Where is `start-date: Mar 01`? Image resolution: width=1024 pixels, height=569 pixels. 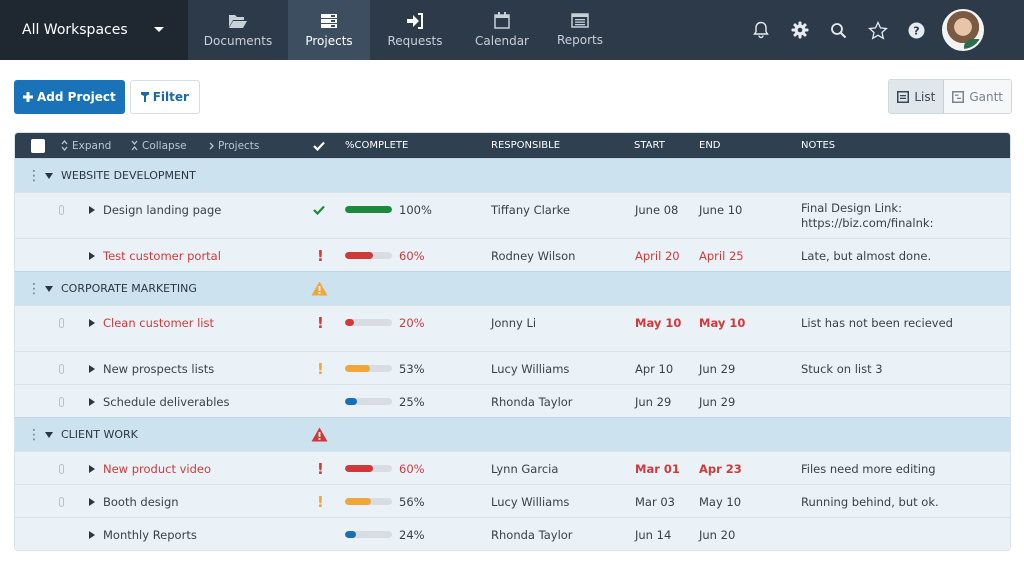 start-date: Mar 01 is located at coordinates (657, 468).